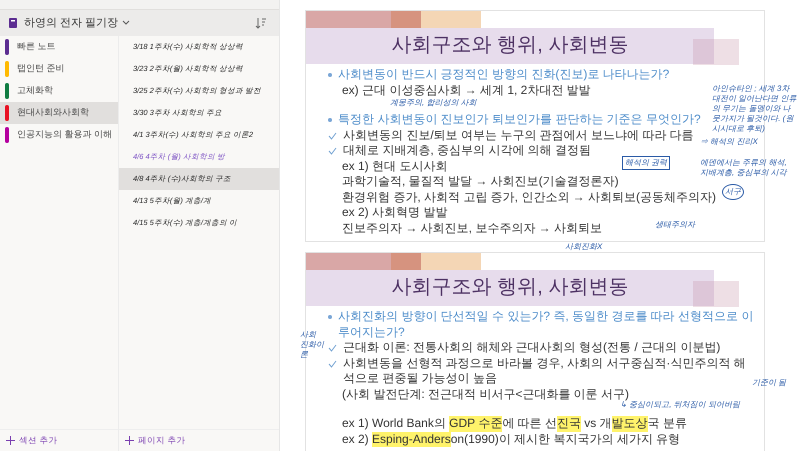 This screenshot has width=800, height=451. What do you see at coordinates (261, 23) in the screenshot?
I see `sort-icon` at bounding box center [261, 23].